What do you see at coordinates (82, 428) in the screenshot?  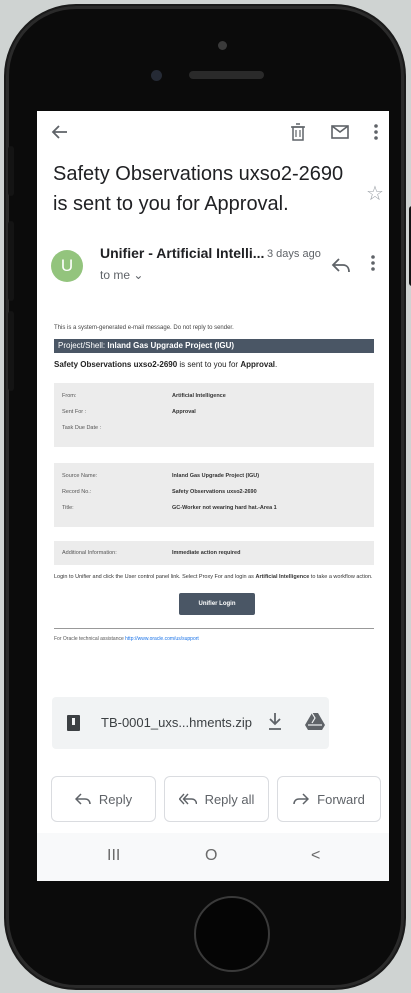 I see `due-date-label: Task Due Date :` at bounding box center [82, 428].